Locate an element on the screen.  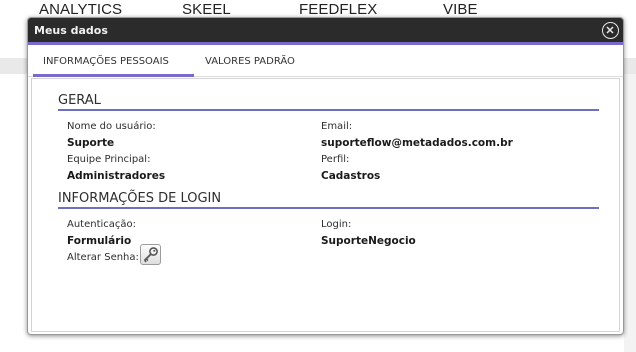
team-value: Administradores is located at coordinates (116, 176).